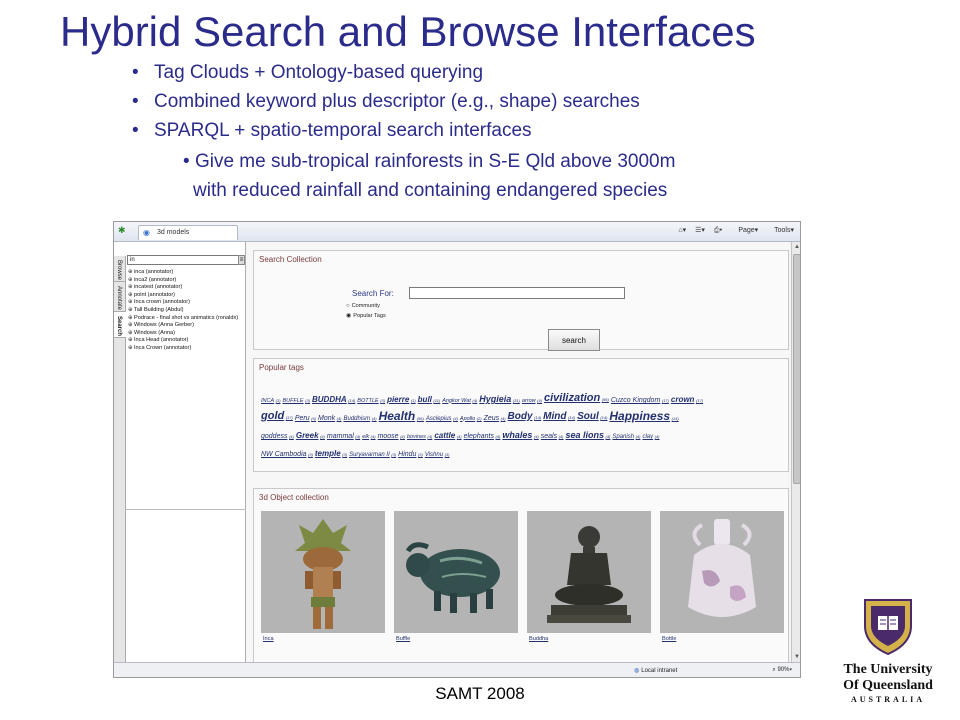 This screenshot has width=960, height=720. I want to click on tree-item: ⊕Inca Crown (annotator), so click(187, 349).